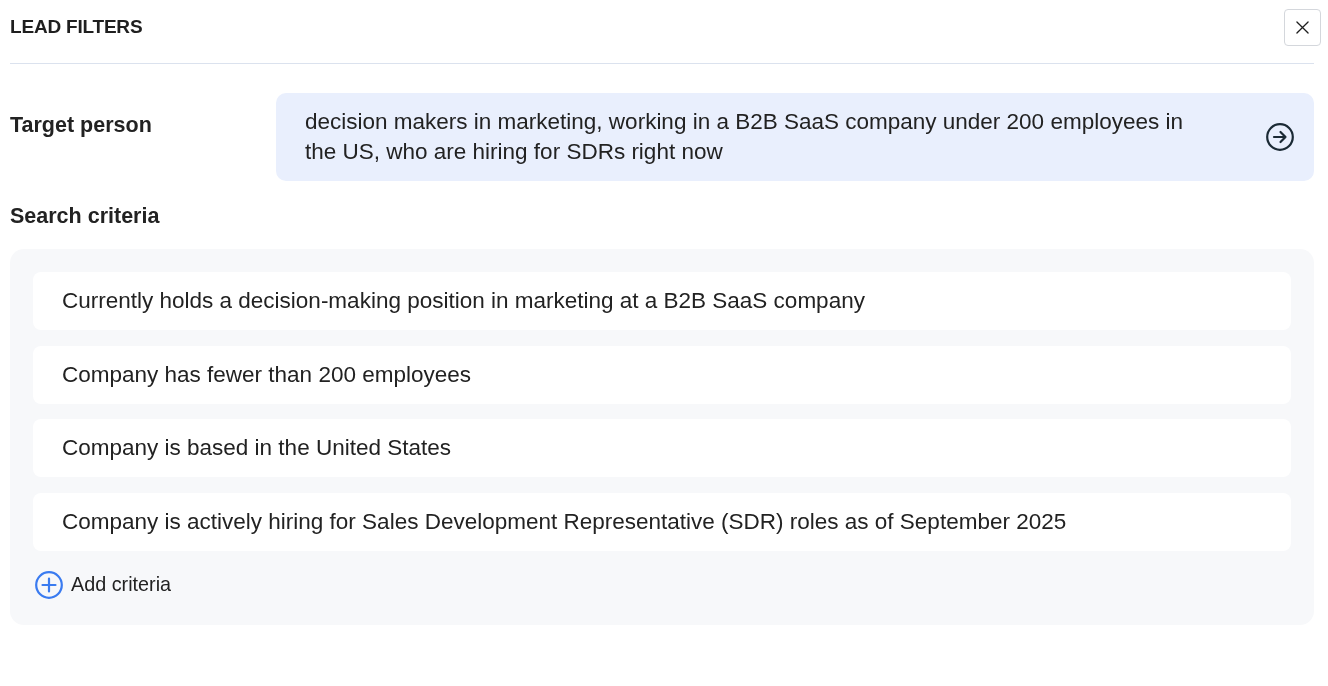 This screenshot has height=686, width=1328. I want to click on panel-title: LEAD FILTERS, so click(76, 27).